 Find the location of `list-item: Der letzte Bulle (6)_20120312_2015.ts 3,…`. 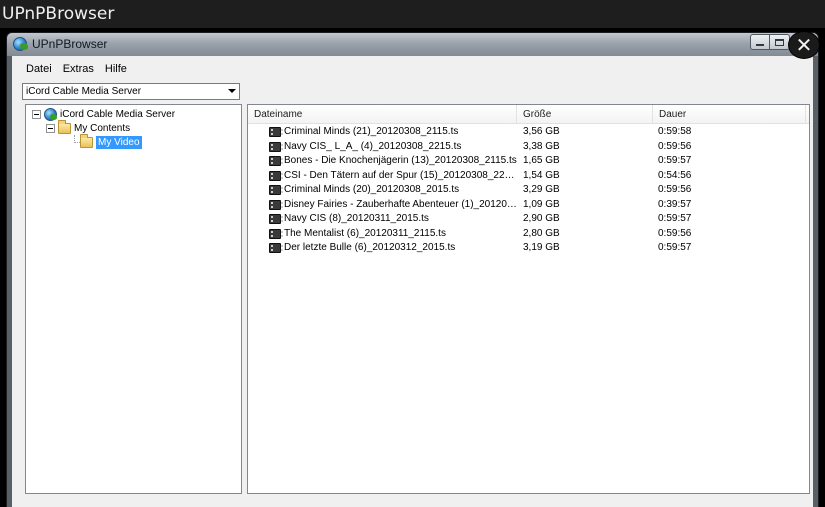

list-item: Der letzte Bulle (6)_20120312_2015.ts 3,… is located at coordinates (528, 248).